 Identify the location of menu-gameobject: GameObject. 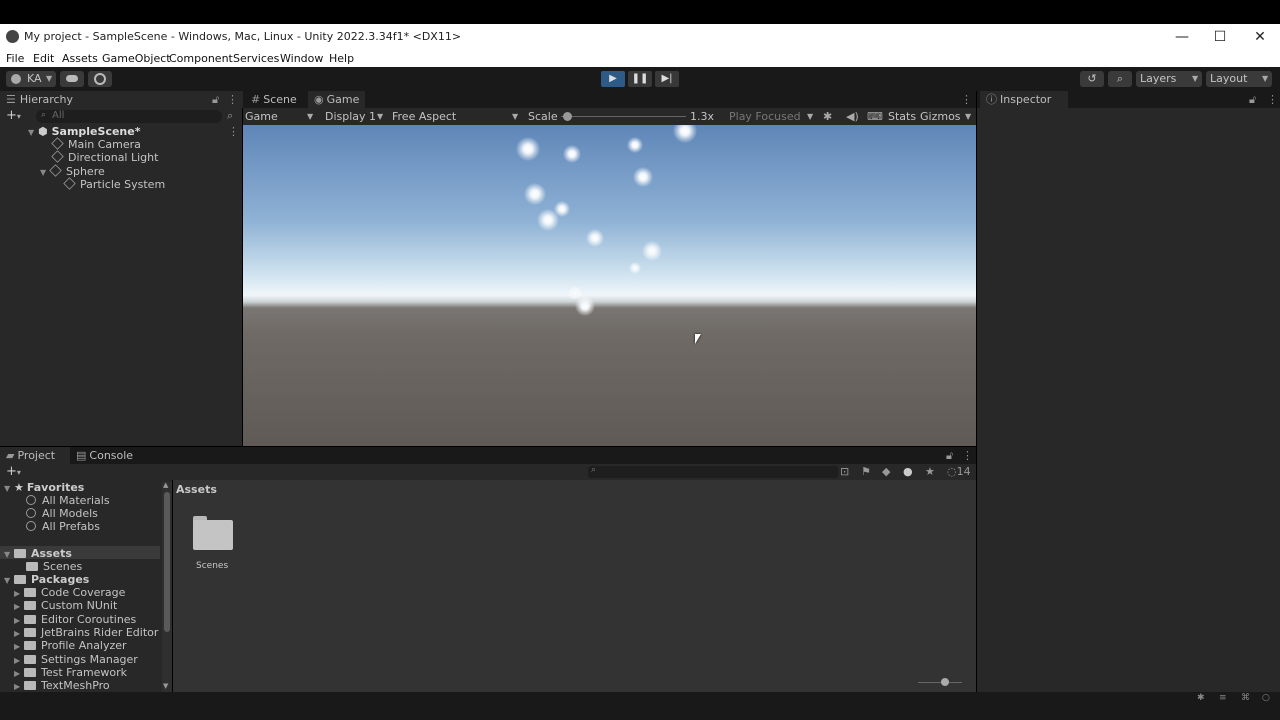
(136, 58).